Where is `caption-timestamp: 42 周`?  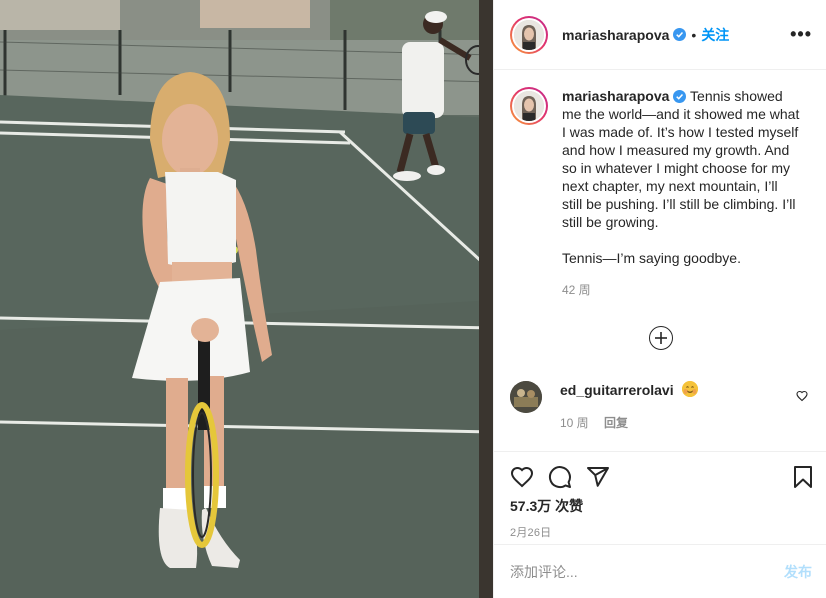
caption-timestamp: 42 周 is located at coordinates (576, 290).